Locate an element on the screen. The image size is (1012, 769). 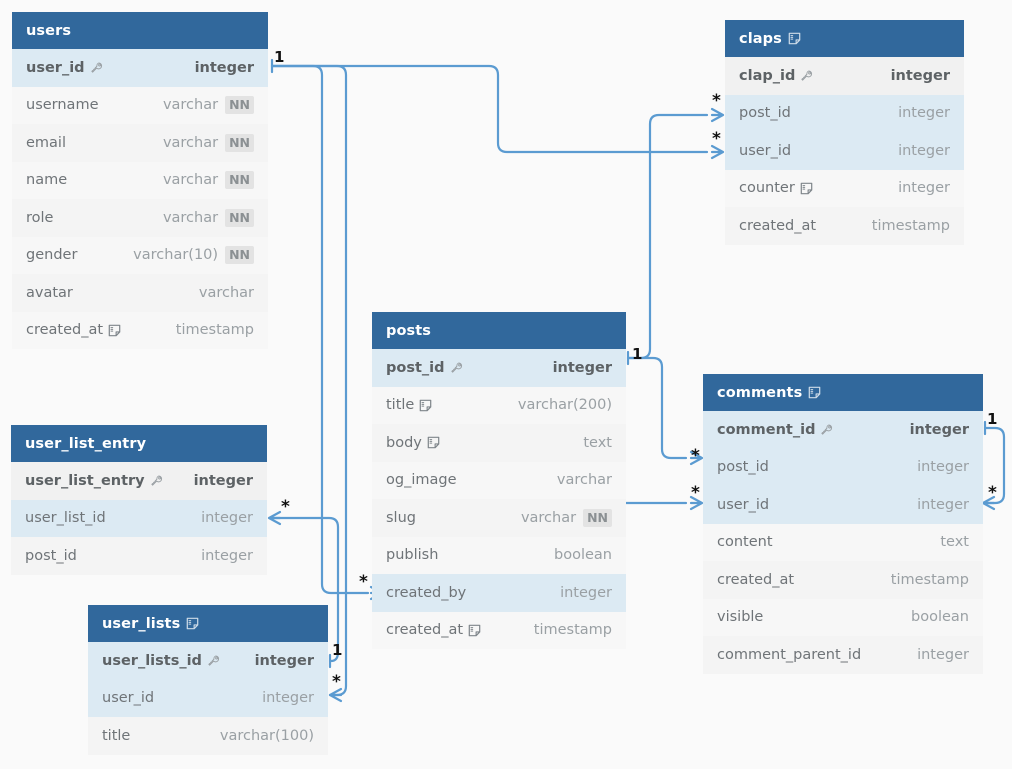
column-name: created_by is located at coordinates (426, 592).